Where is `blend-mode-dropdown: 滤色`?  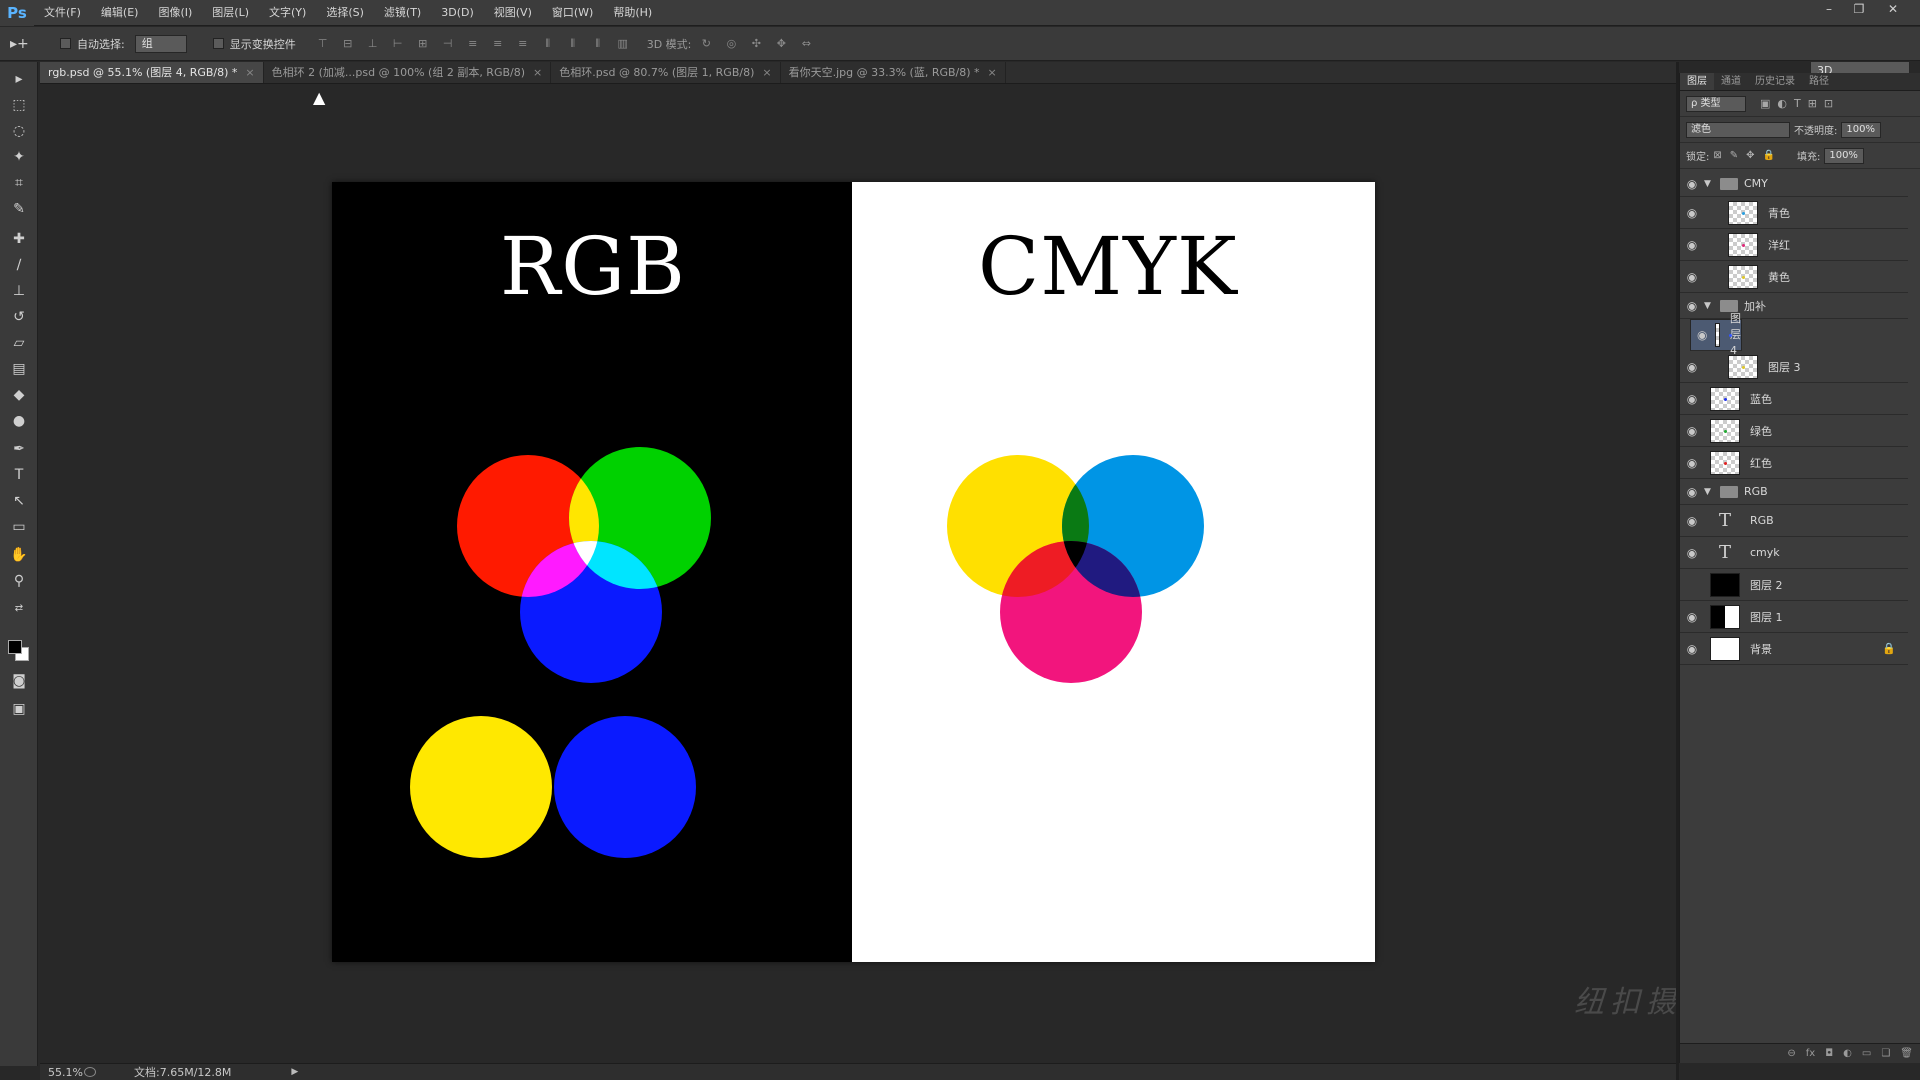
blend-mode-dropdown: 滤色 is located at coordinates (1738, 129).